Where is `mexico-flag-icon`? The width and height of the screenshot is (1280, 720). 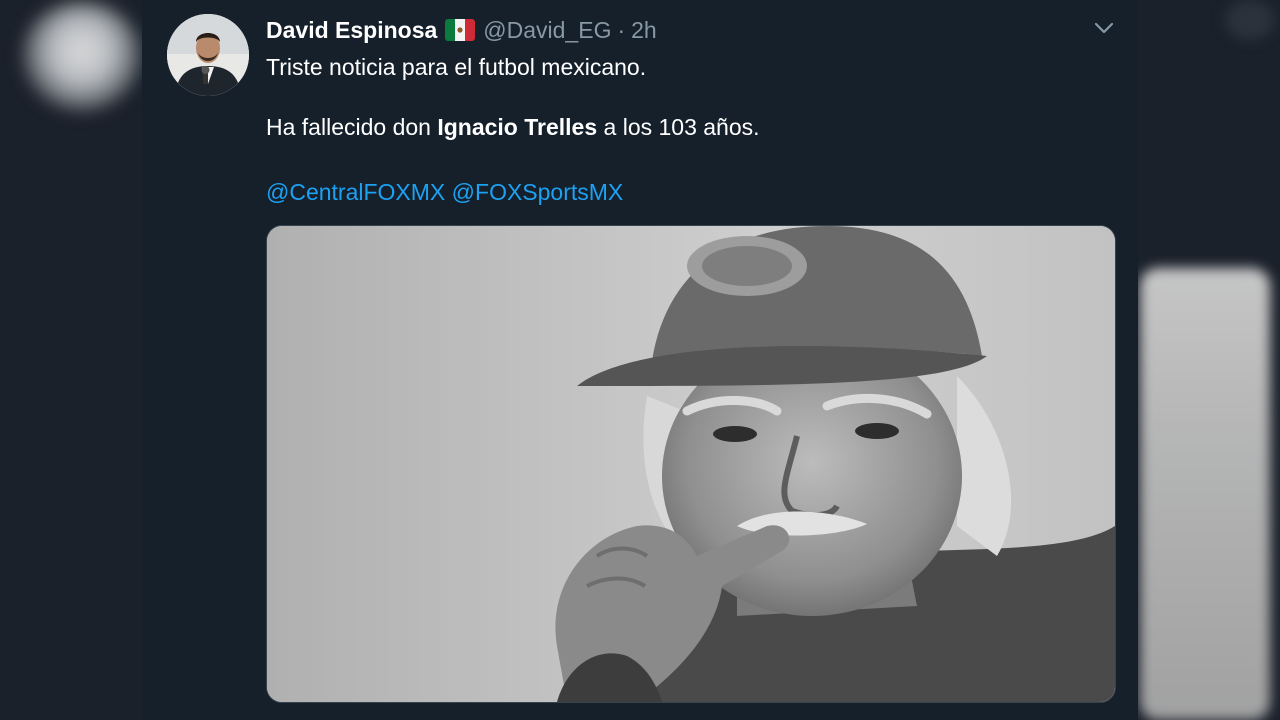
mexico-flag-icon is located at coordinates (460, 30).